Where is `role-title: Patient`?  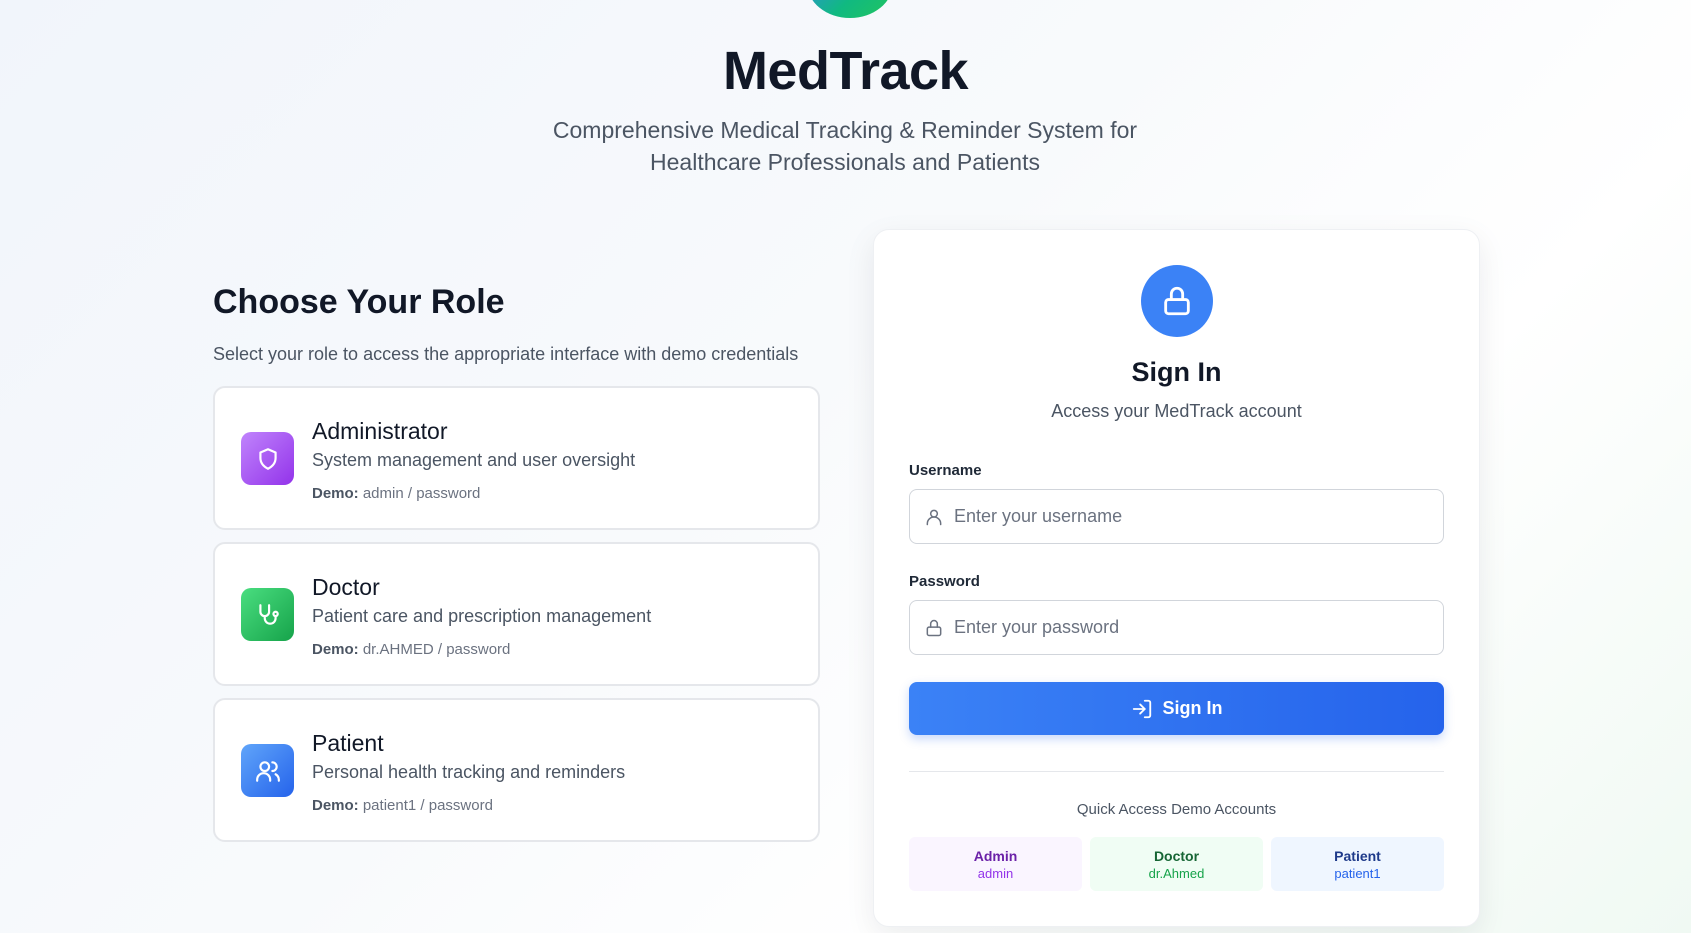 role-title: Patient is located at coordinates (348, 743).